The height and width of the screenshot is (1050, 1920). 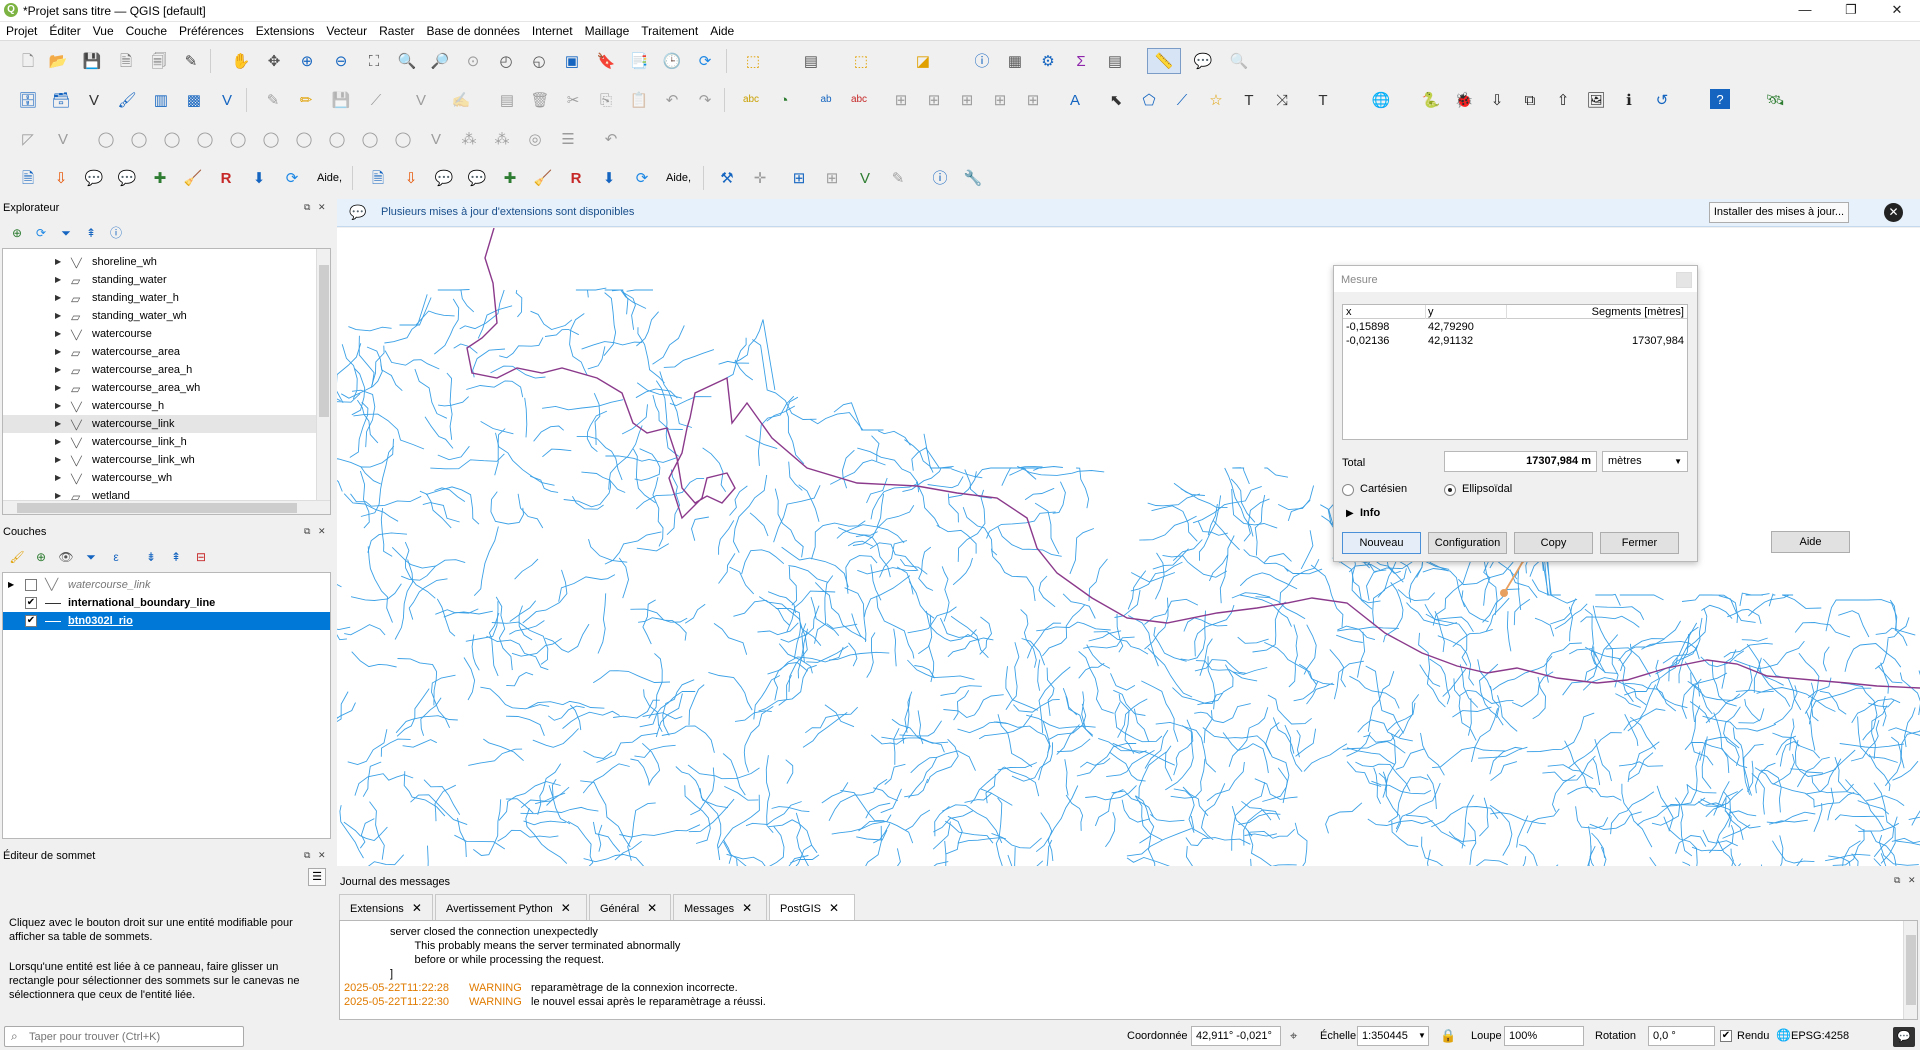 What do you see at coordinates (94, 100) in the screenshot?
I see `add-vector-layer-icon: V` at bounding box center [94, 100].